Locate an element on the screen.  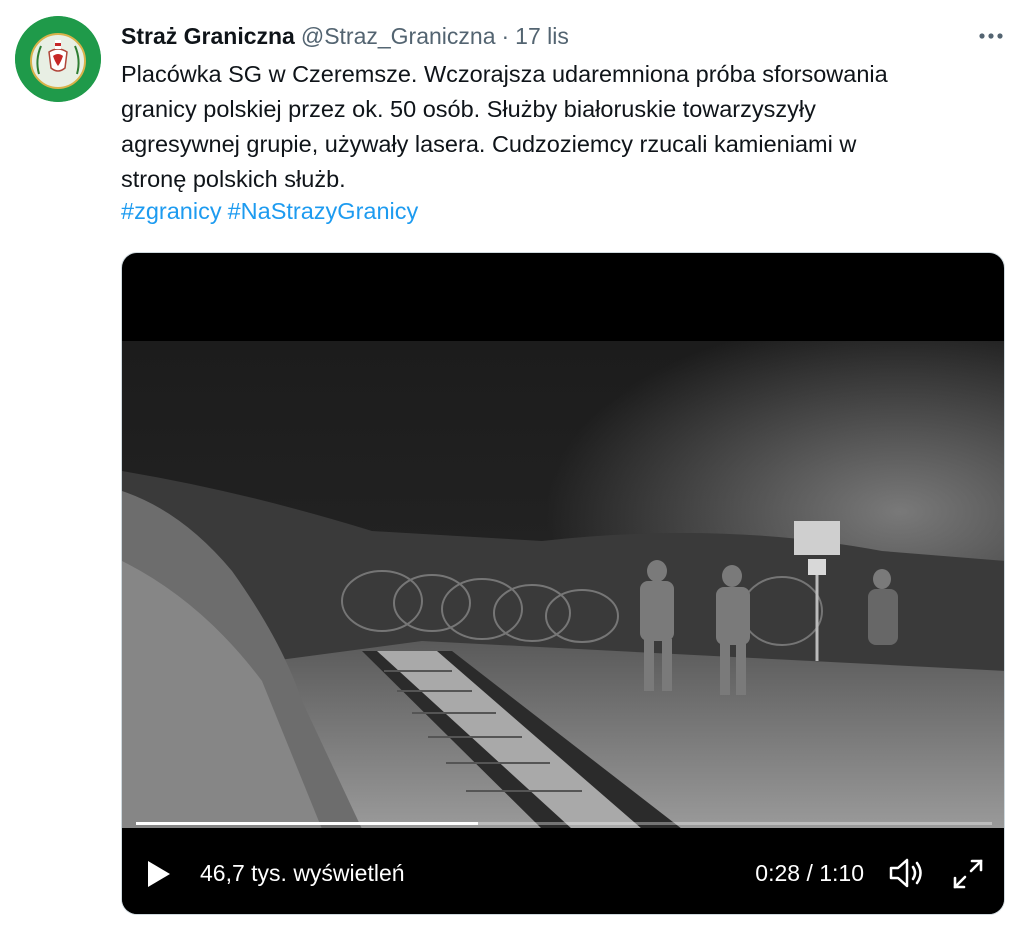
play-icon is located at coordinates (159, 874).